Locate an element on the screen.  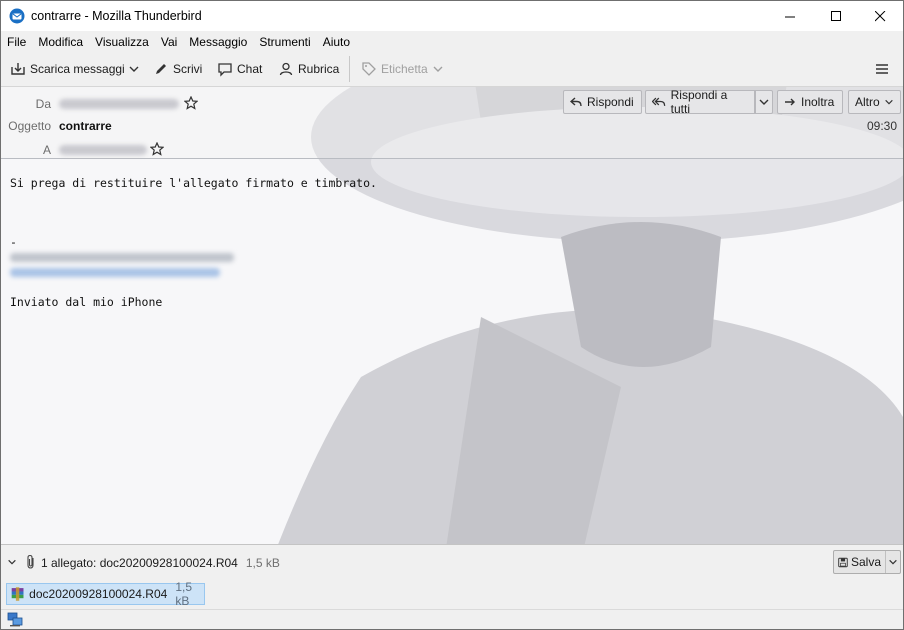
address-book-button: Rubrica is located at coordinates (308, 69).